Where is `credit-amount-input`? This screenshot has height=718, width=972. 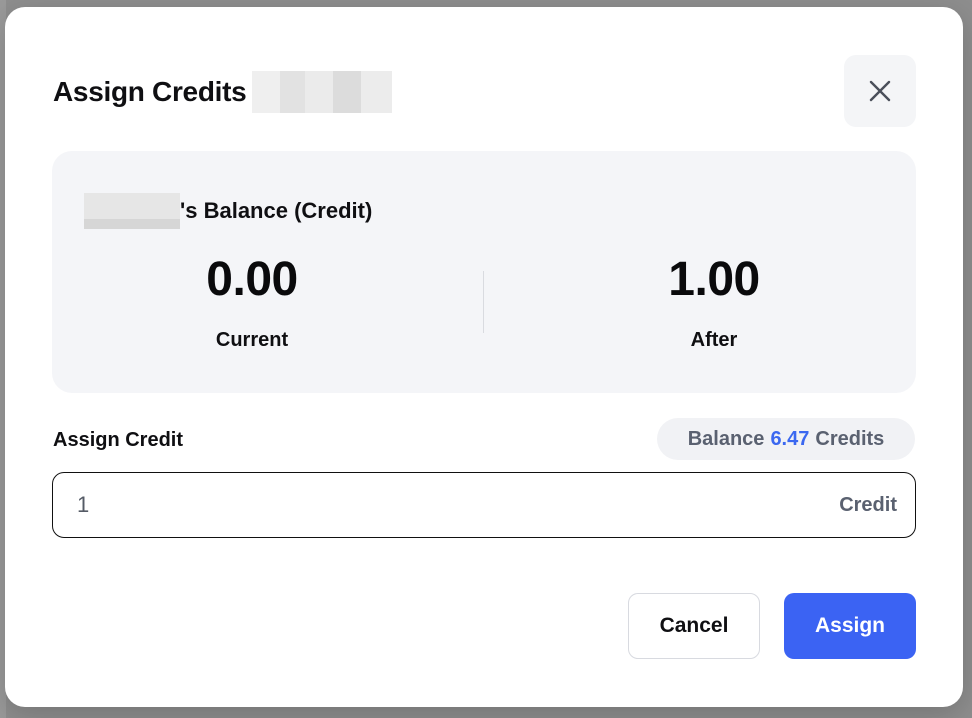
credit-amount-input is located at coordinates (458, 505).